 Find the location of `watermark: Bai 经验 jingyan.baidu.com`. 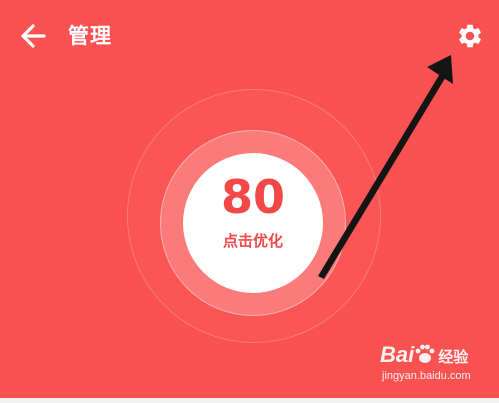

watermark: Bai 经验 jingyan.baidu.com is located at coordinates (435, 367).